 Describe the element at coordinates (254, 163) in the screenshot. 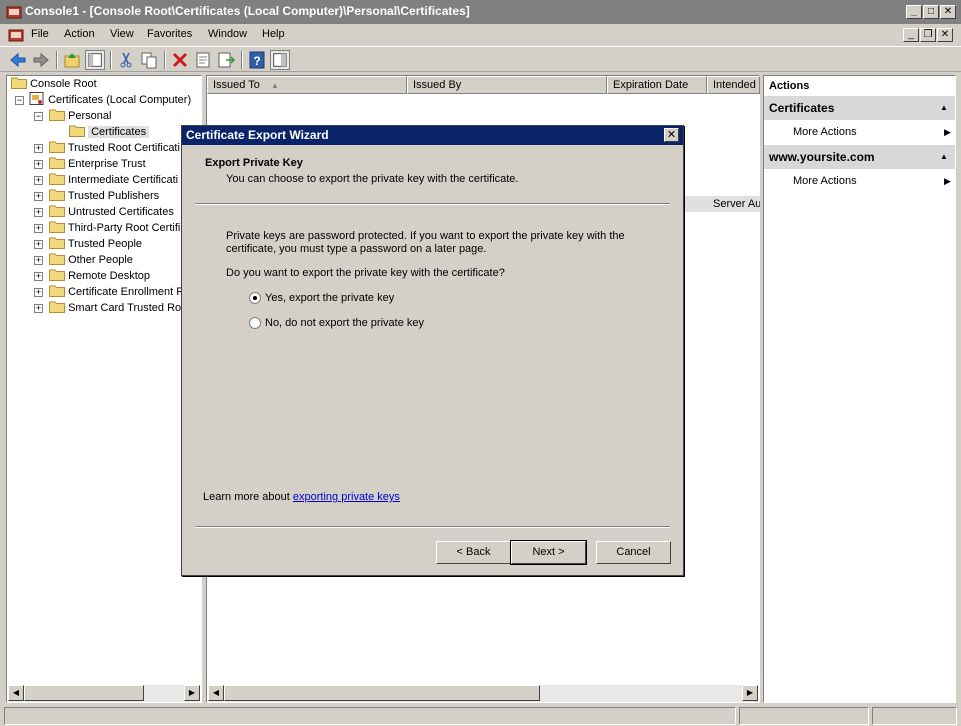

I see `wizard-step-heading: Export Private Key` at that location.